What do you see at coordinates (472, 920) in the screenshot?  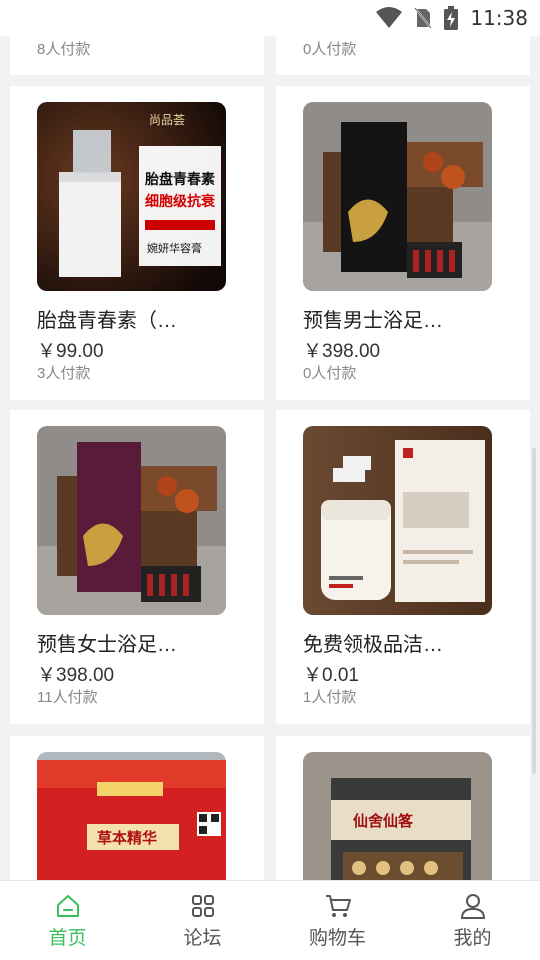 I see `tab-mine: 我的` at bounding box center [472, 920].